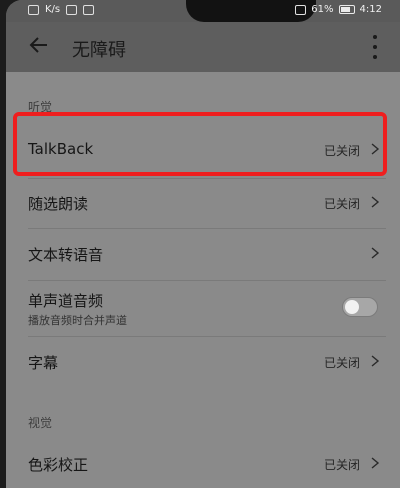  Describe the element at coordinates (370, 9) in the screenshot. I see `clock: 4:12` at that location.